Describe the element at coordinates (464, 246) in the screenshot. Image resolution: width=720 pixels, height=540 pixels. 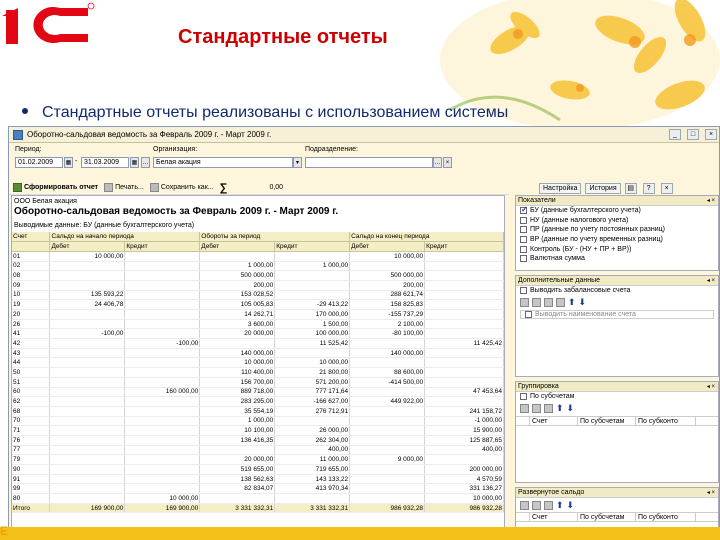
I see `subheader-credit: Кредит` at that location.